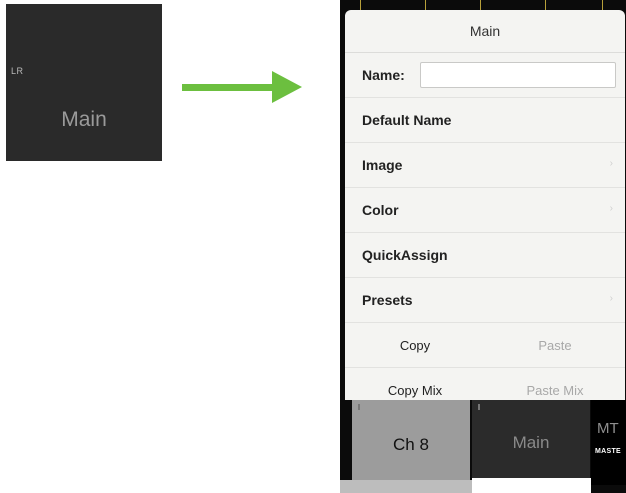 Image resolution: width=626 pixels, height=493 pixels. What do you see at coordinates (531, 442) in the screenshot?
I see `channel-button-label: Main` at bounding box center [531, 442].